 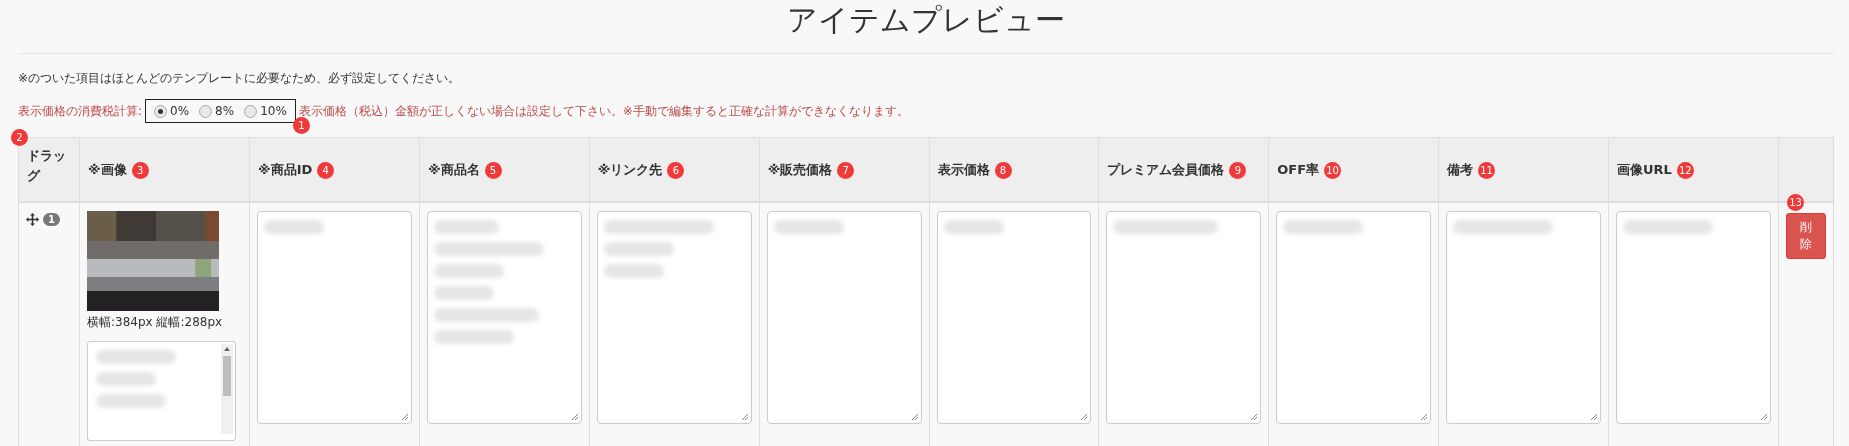 What do you see at coordinates (46, 166) in the screenshot?
I see `column-label: ドラッグ` at bounding box center [46, 166].